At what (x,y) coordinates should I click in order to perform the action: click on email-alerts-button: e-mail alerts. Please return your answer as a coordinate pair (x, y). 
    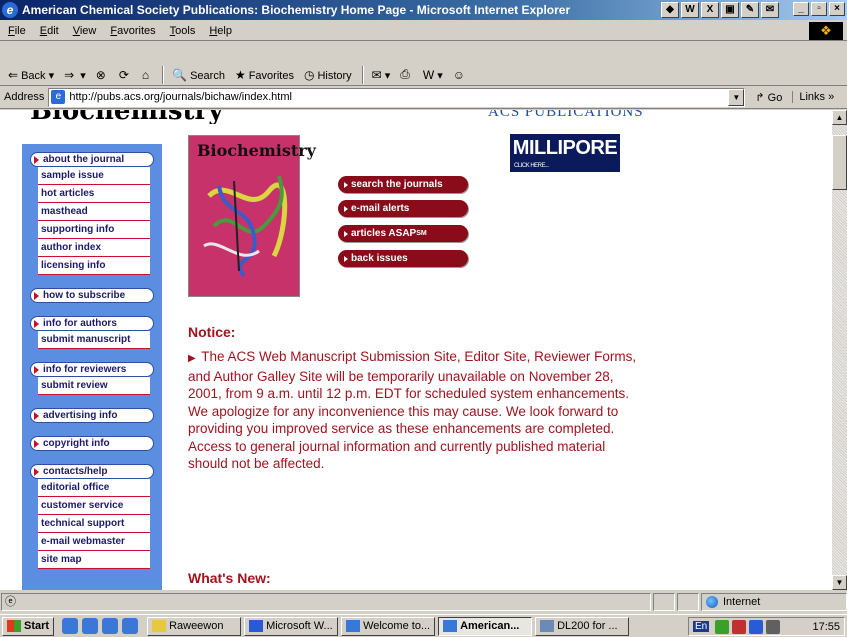
    Looking at the image, I should click on (403, 208).